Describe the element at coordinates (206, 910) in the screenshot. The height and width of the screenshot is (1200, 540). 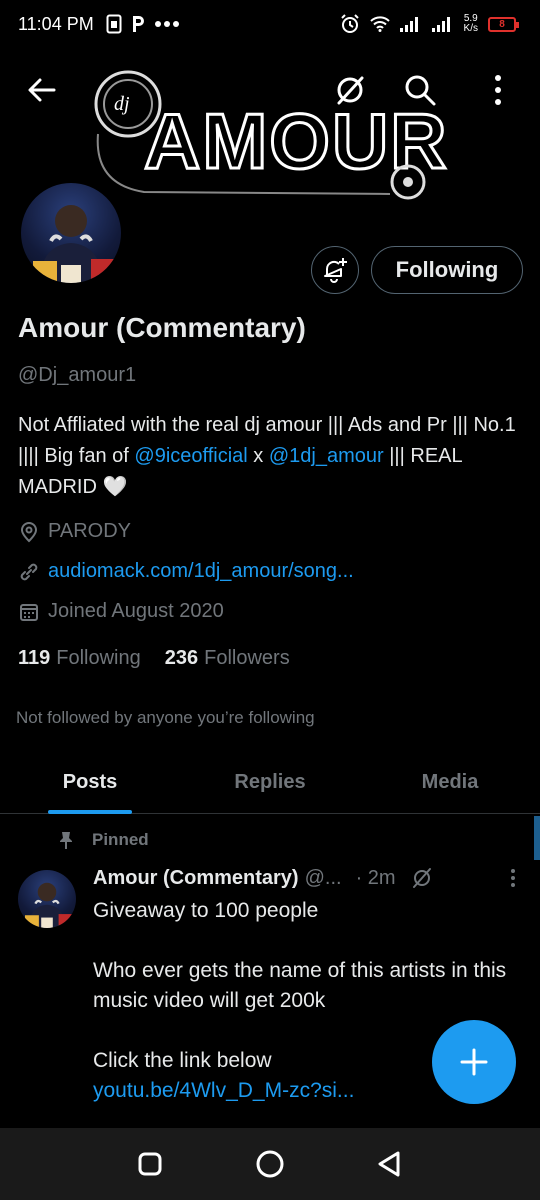
I see `post-line-1: Giveaway to 100 people` at that location.